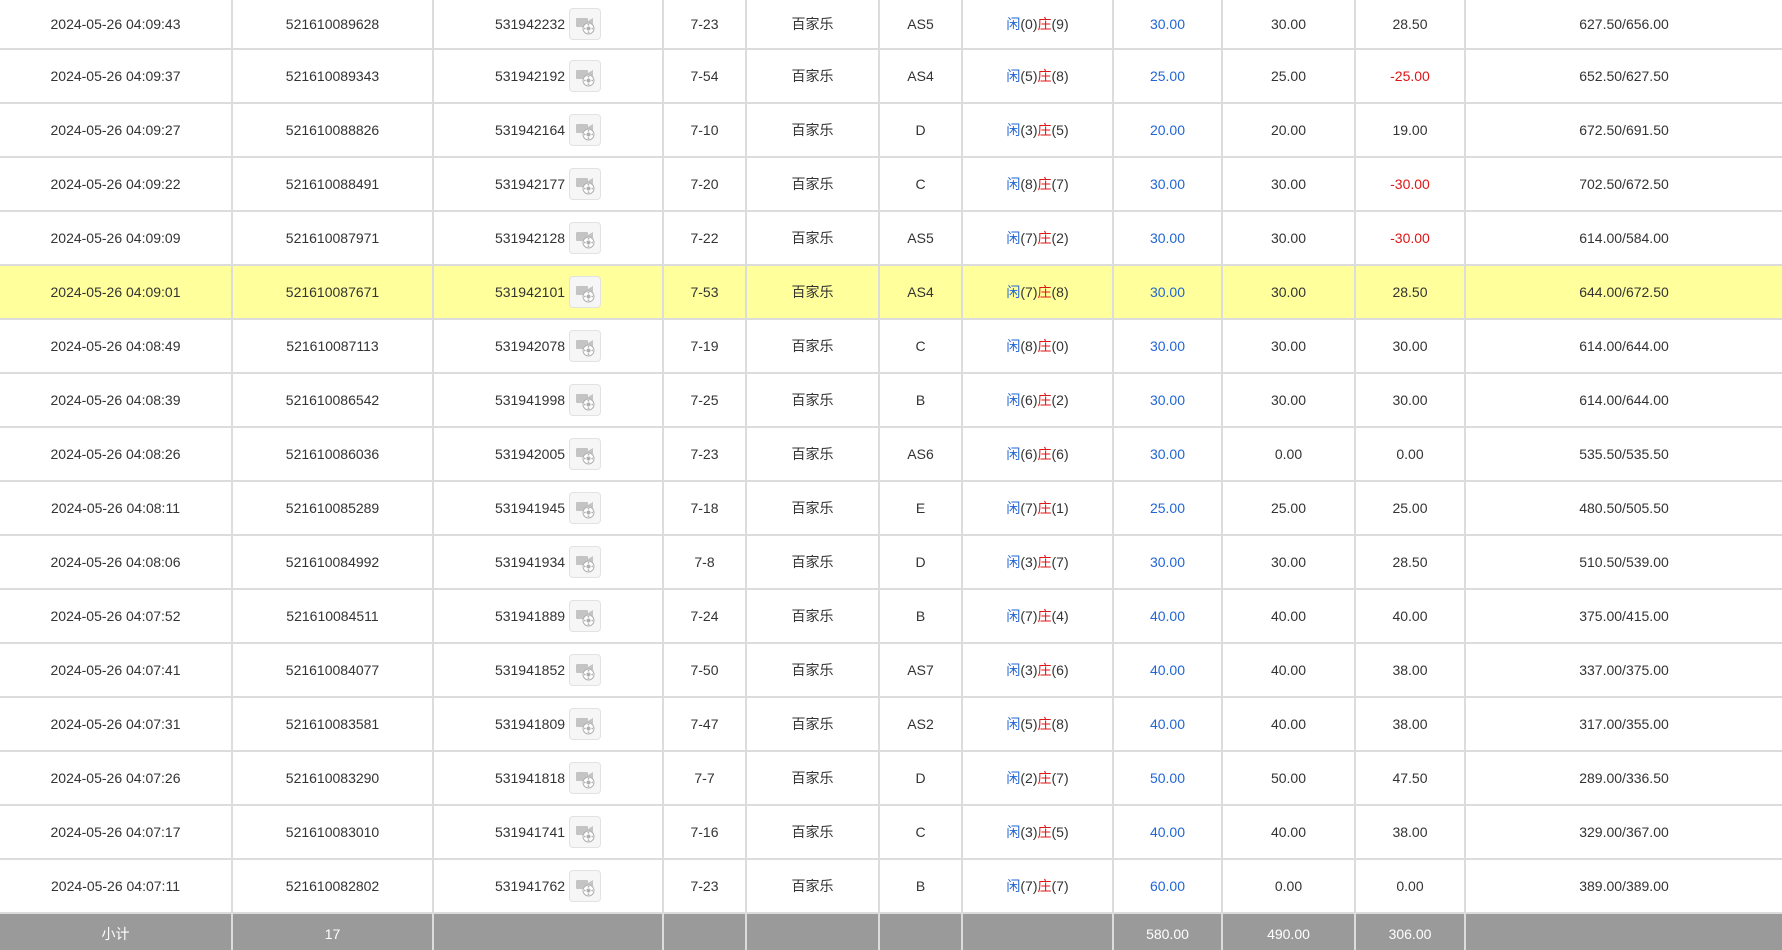  What do you see at coordinates (1168, 886) in the screenshot?
I see `bet-amount-link: 60.00` at bounding box center [1168, 886].